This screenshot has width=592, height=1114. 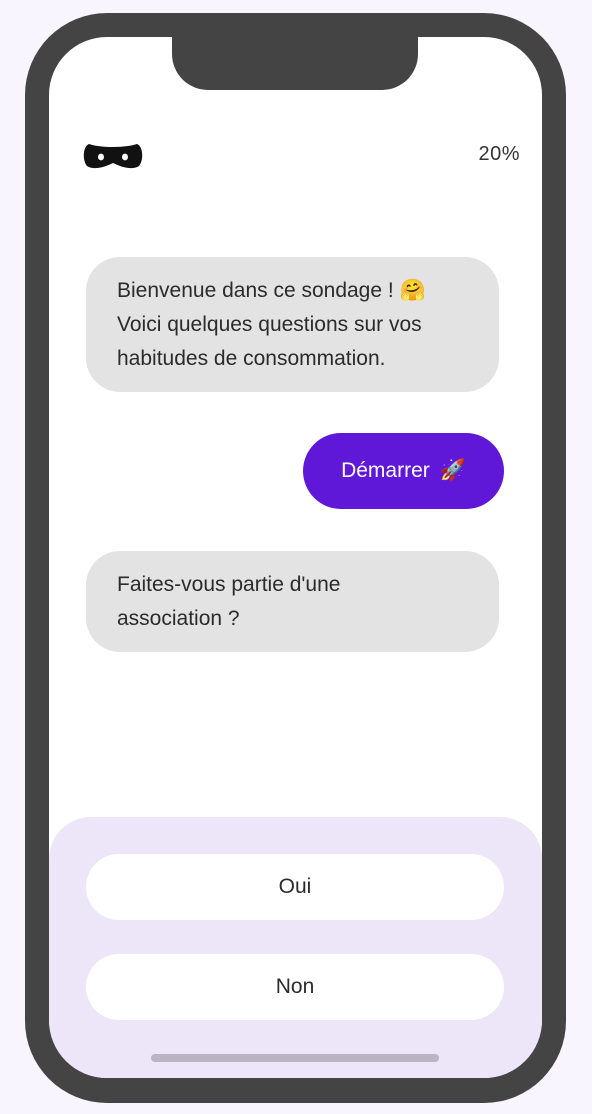 I want to click on progress-indicator: 20%, so click(x=499, y=154).